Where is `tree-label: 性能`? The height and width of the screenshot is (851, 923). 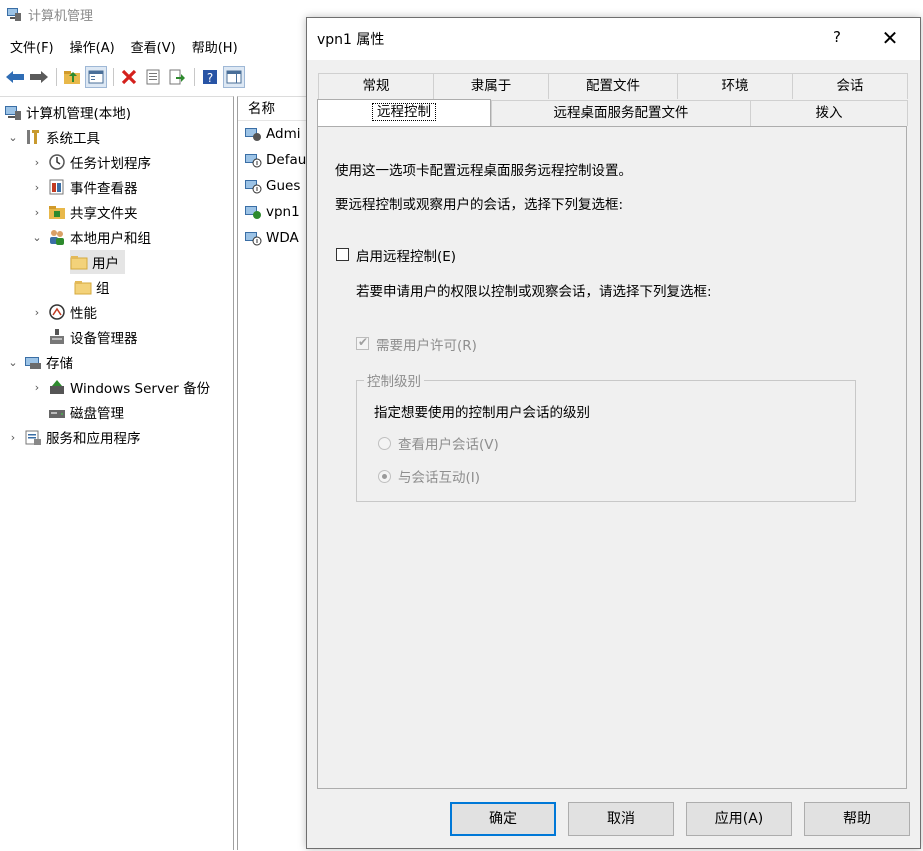 tree-label: 性能 is located at coordinates (83, 314).